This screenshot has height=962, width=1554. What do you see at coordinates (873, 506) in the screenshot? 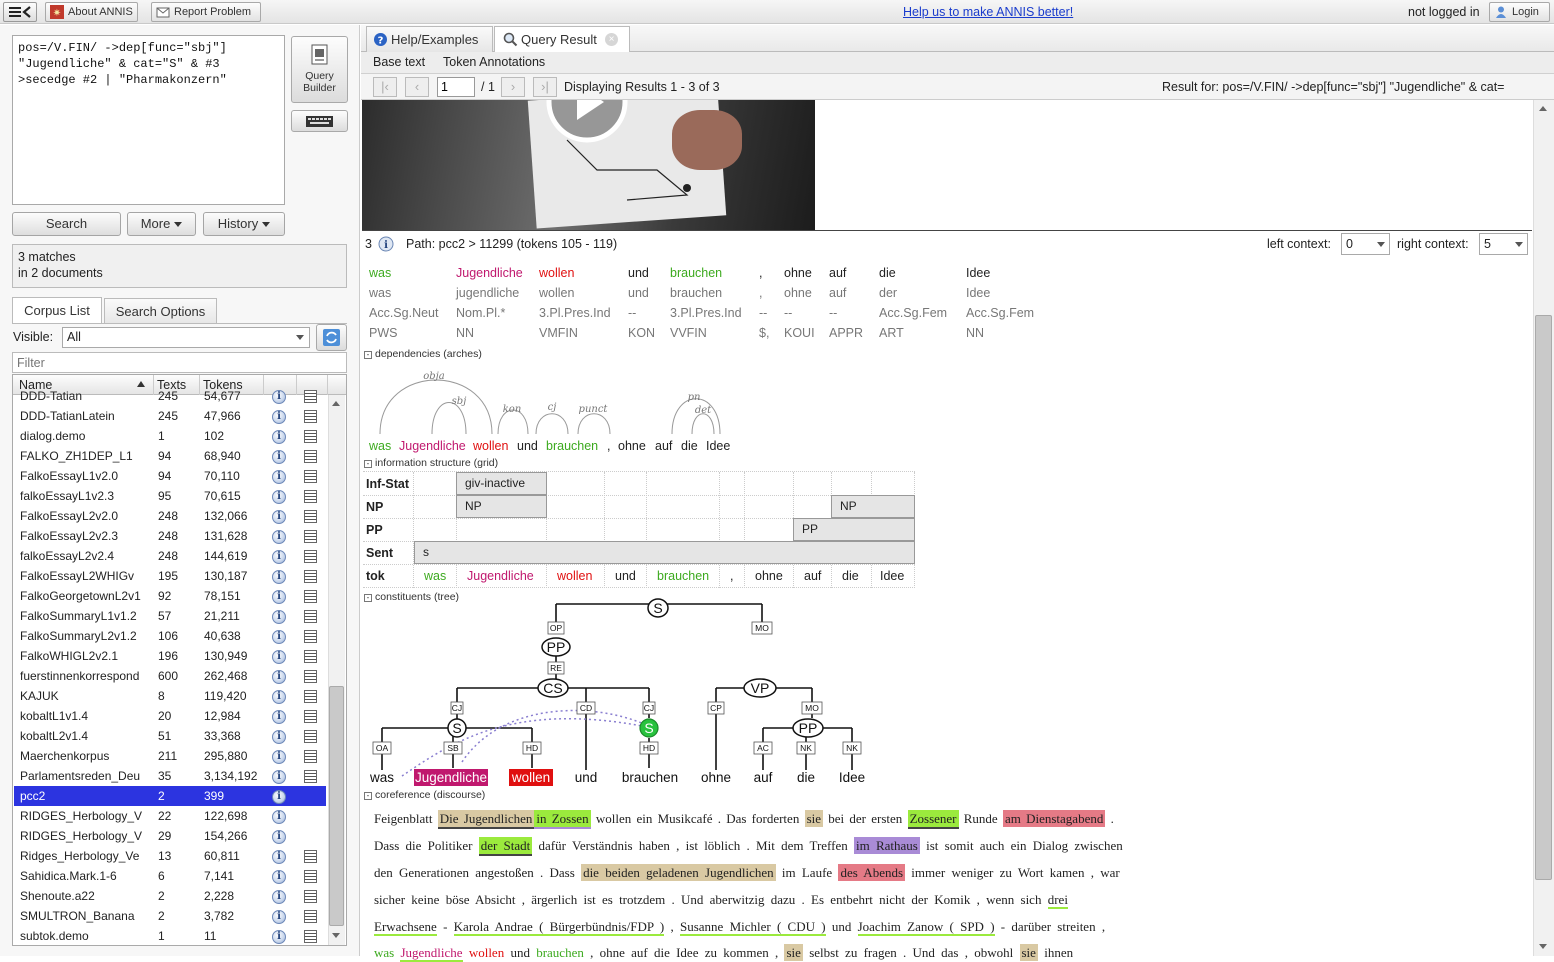
I see `grid-cell-np: NP` at bounding box center [873, 506].